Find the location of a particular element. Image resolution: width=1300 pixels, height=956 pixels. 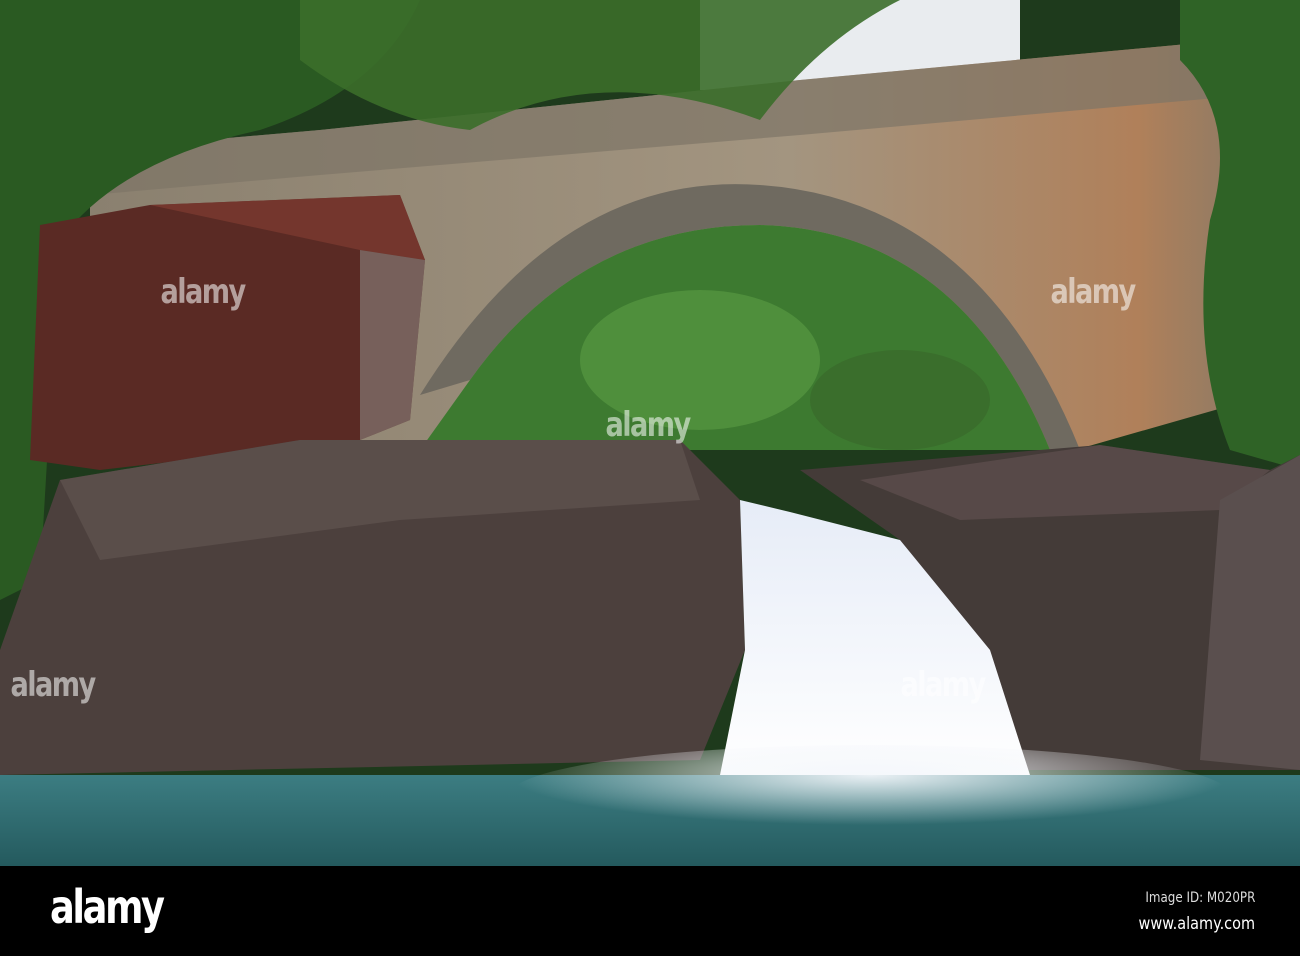

website-link: www.alamy.com is located at coordinates (1197, 924).